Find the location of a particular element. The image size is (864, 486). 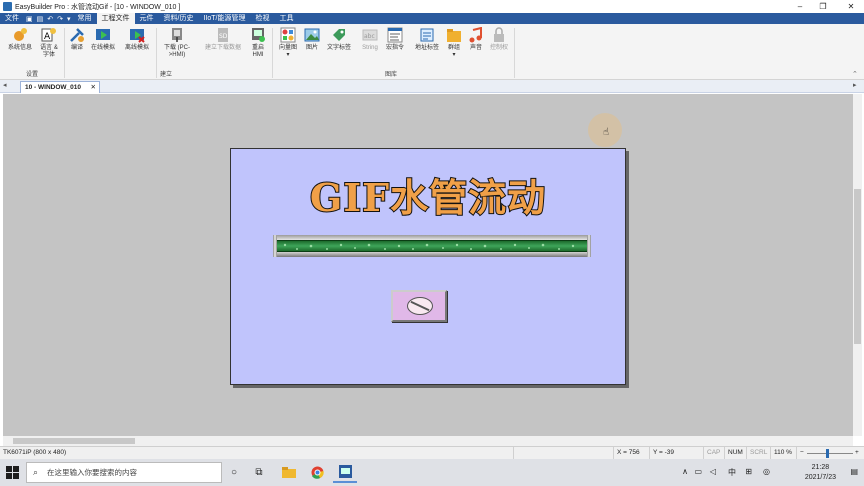

notification-icon: ▤ is located at coordinates (854, 471).